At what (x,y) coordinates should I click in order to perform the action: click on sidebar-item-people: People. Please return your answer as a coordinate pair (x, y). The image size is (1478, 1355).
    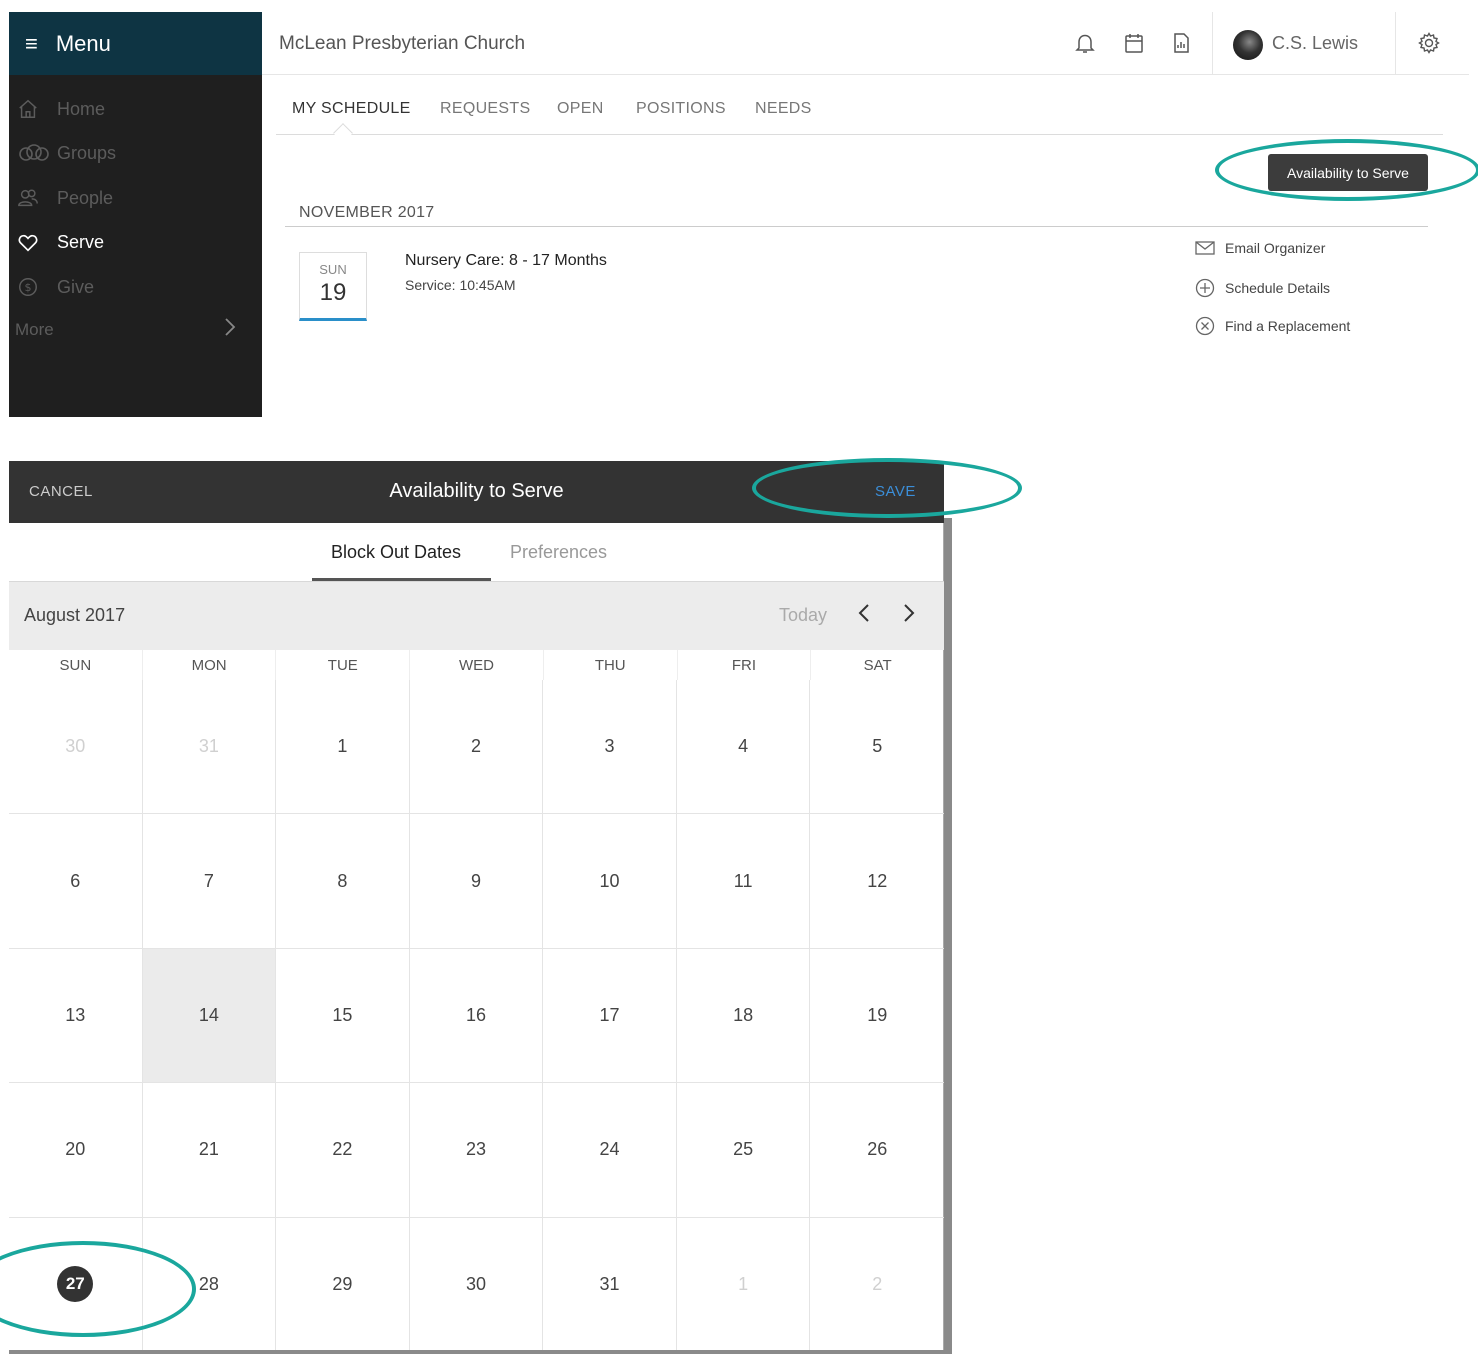
    Looking at the image, I should click on (135, 198).